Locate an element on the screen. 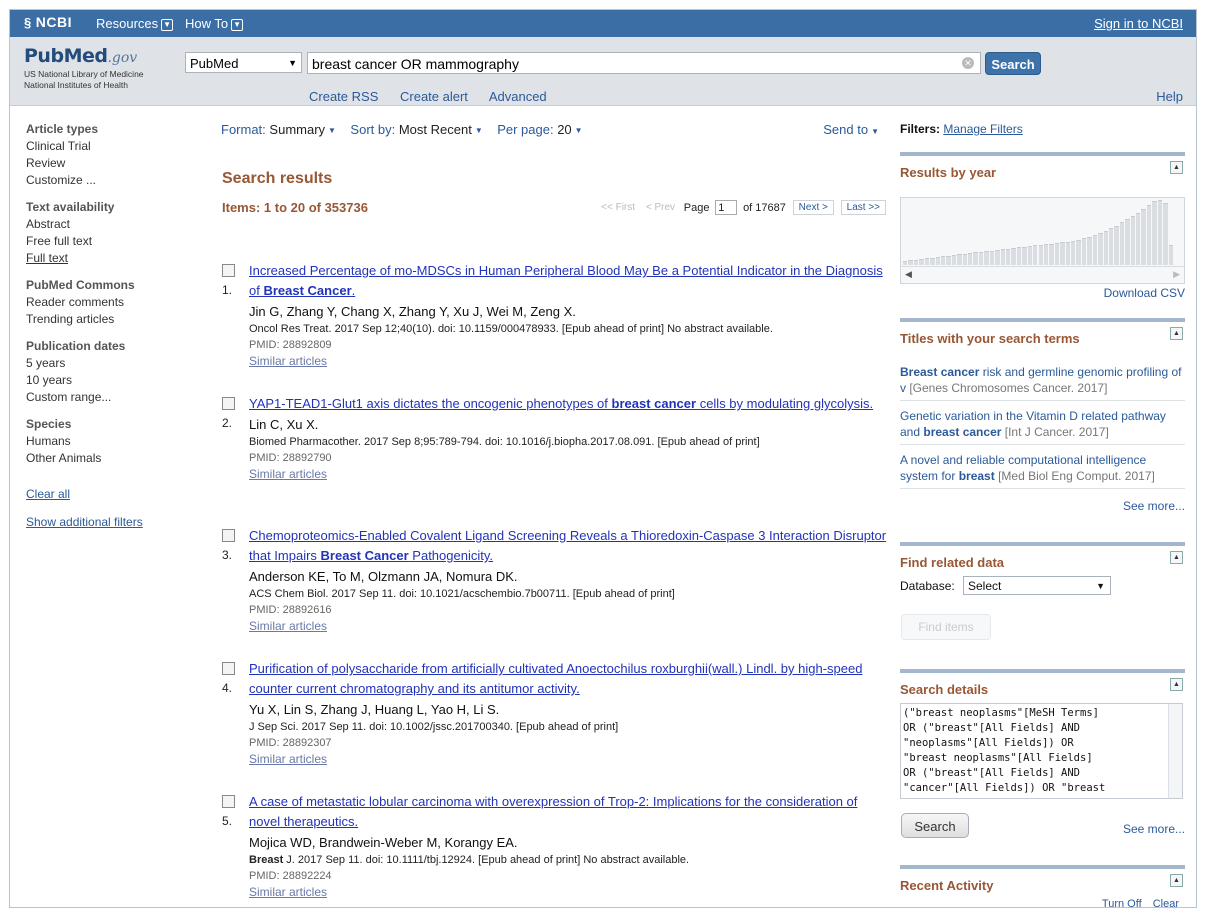 This screenshot has width=1205, height=917. download-csv-link: Download CSV is located at coordinates (1144, 293).